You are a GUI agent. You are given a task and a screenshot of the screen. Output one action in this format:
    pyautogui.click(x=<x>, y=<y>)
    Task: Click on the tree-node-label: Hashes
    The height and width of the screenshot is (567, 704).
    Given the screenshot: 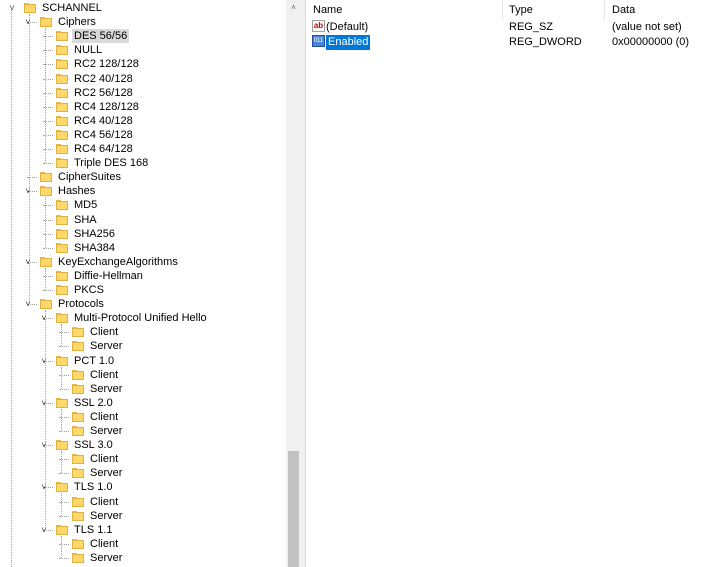 What is the action you would take?
    pyautogui.click(x=77, y=191)
    